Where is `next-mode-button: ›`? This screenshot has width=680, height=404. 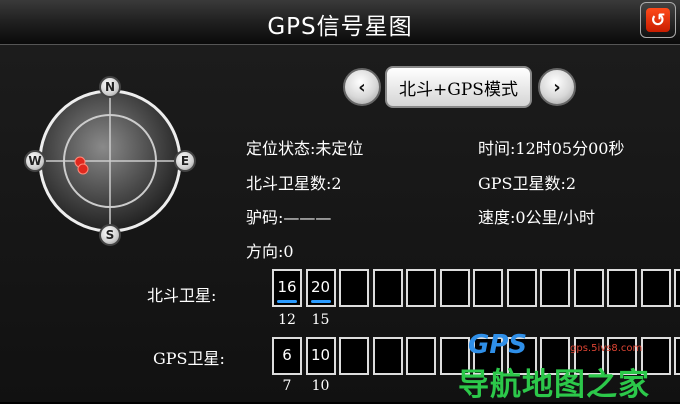 next-mode-button: › is located at coordinates (557, 87).